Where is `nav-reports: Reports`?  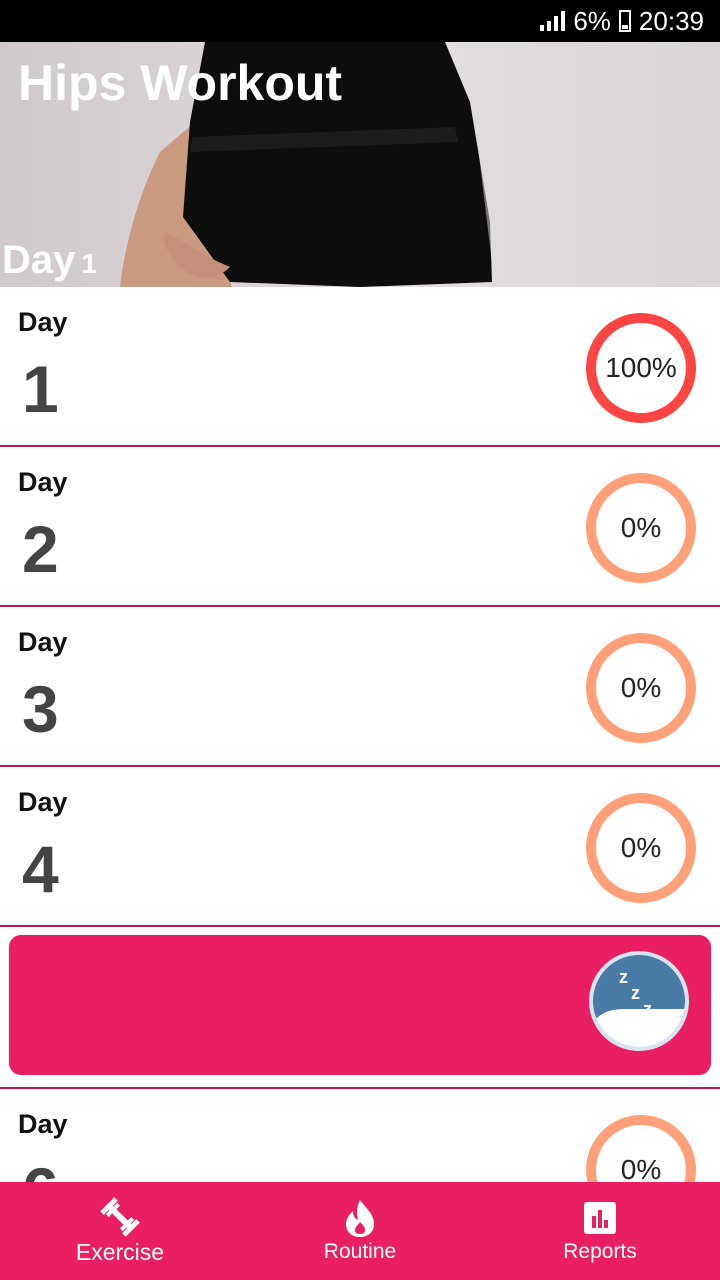 nav-reports: Reports is located at coordinates (600, 1231).